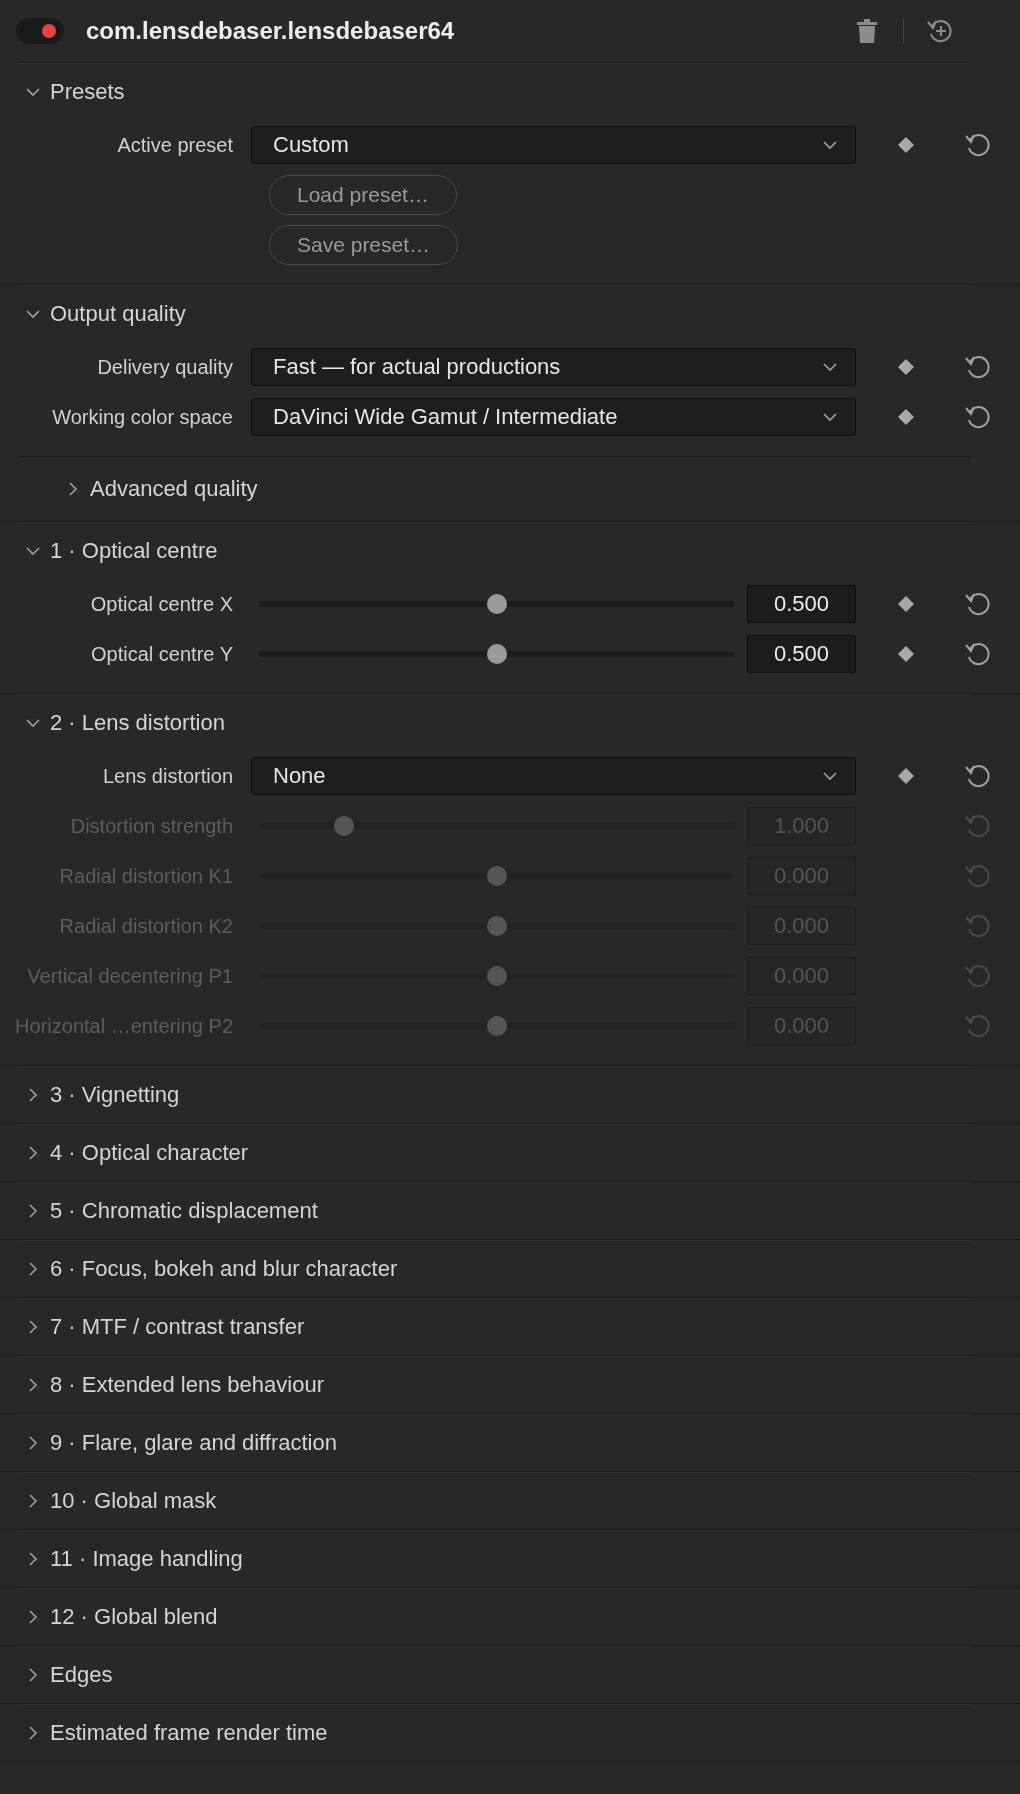 Image resolution: width=1020 pixels, height=1794 pixels. I want to click on section-header: 2 · Lens distortion, so click(125, 723).